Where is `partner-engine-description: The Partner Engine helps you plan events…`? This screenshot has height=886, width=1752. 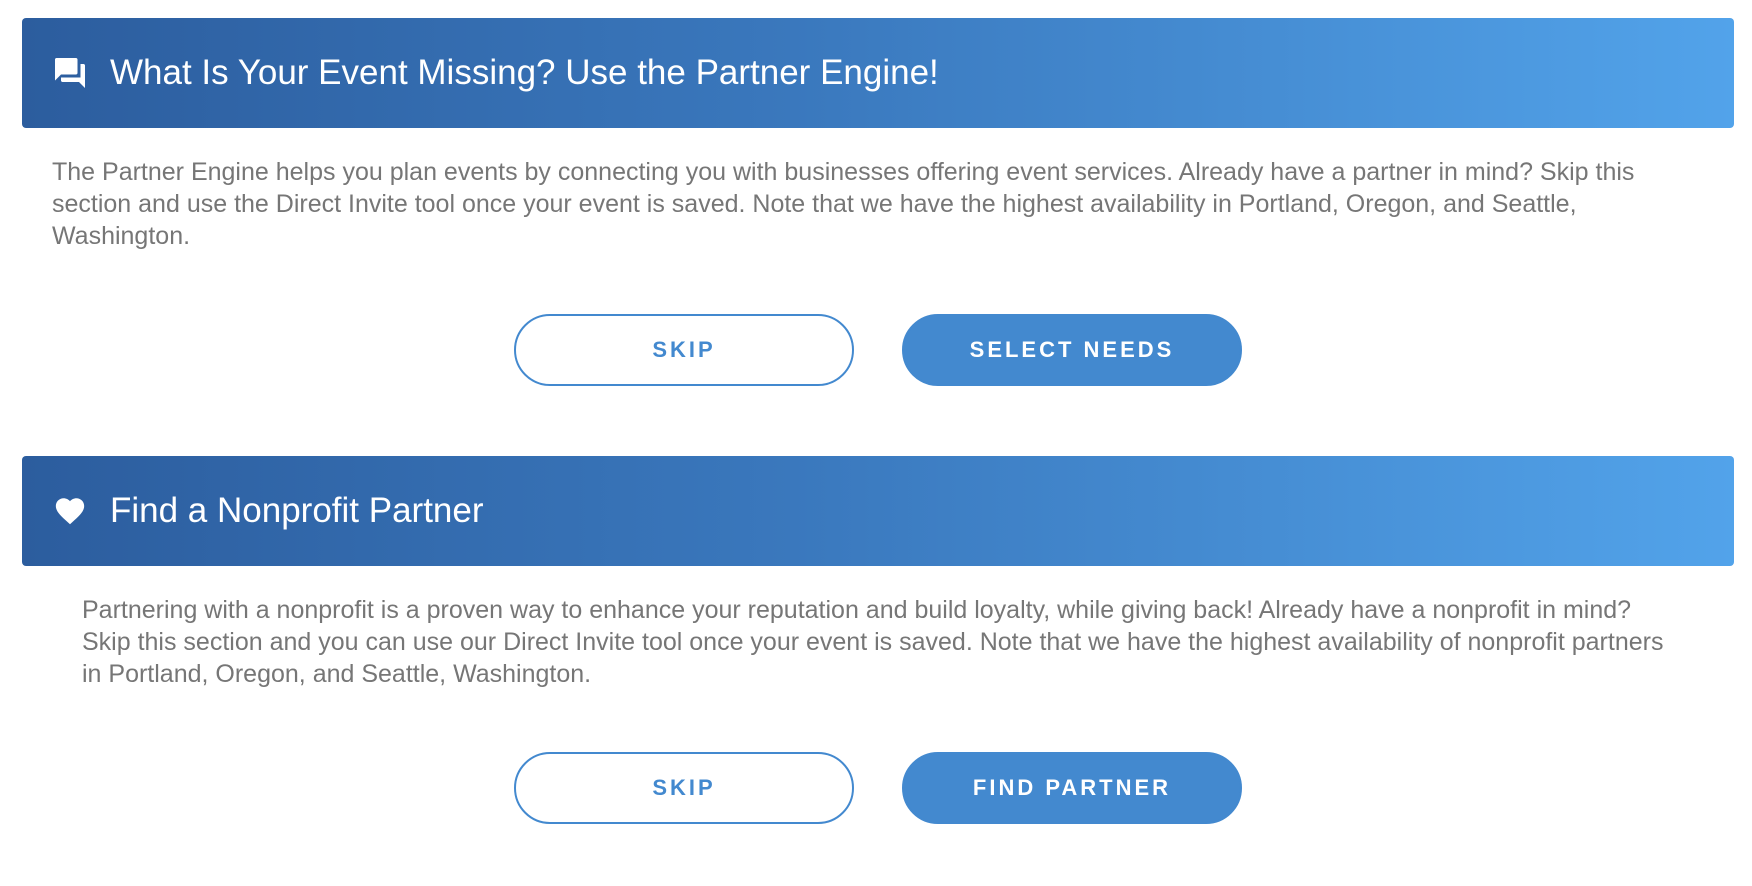
partner-engine-description: The Partner Engine helps you plan events… is located at coordinates (843, 204).